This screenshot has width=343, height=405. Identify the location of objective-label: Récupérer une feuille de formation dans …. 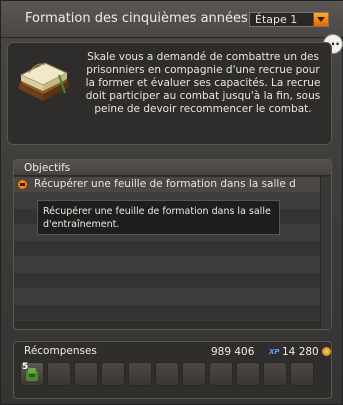
(165, 184).